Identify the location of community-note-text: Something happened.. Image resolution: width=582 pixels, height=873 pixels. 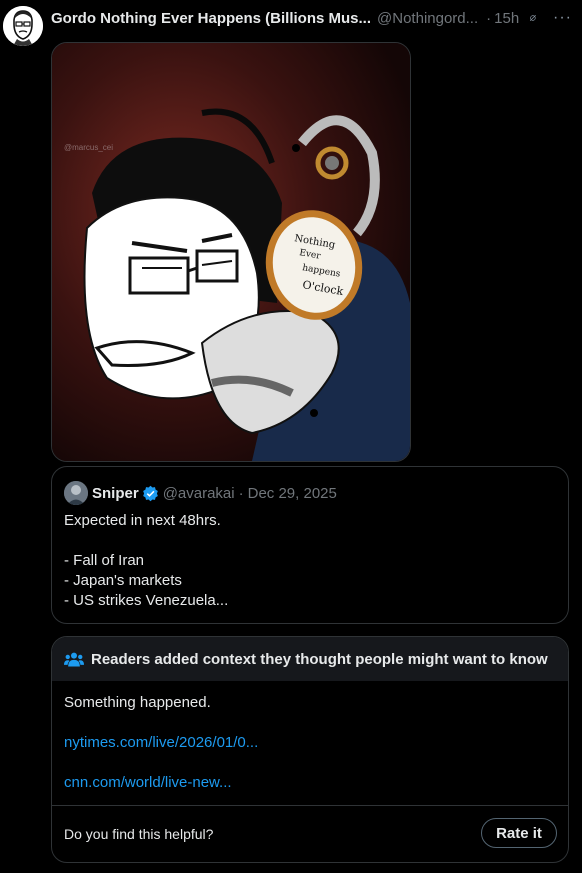
(137, 702).